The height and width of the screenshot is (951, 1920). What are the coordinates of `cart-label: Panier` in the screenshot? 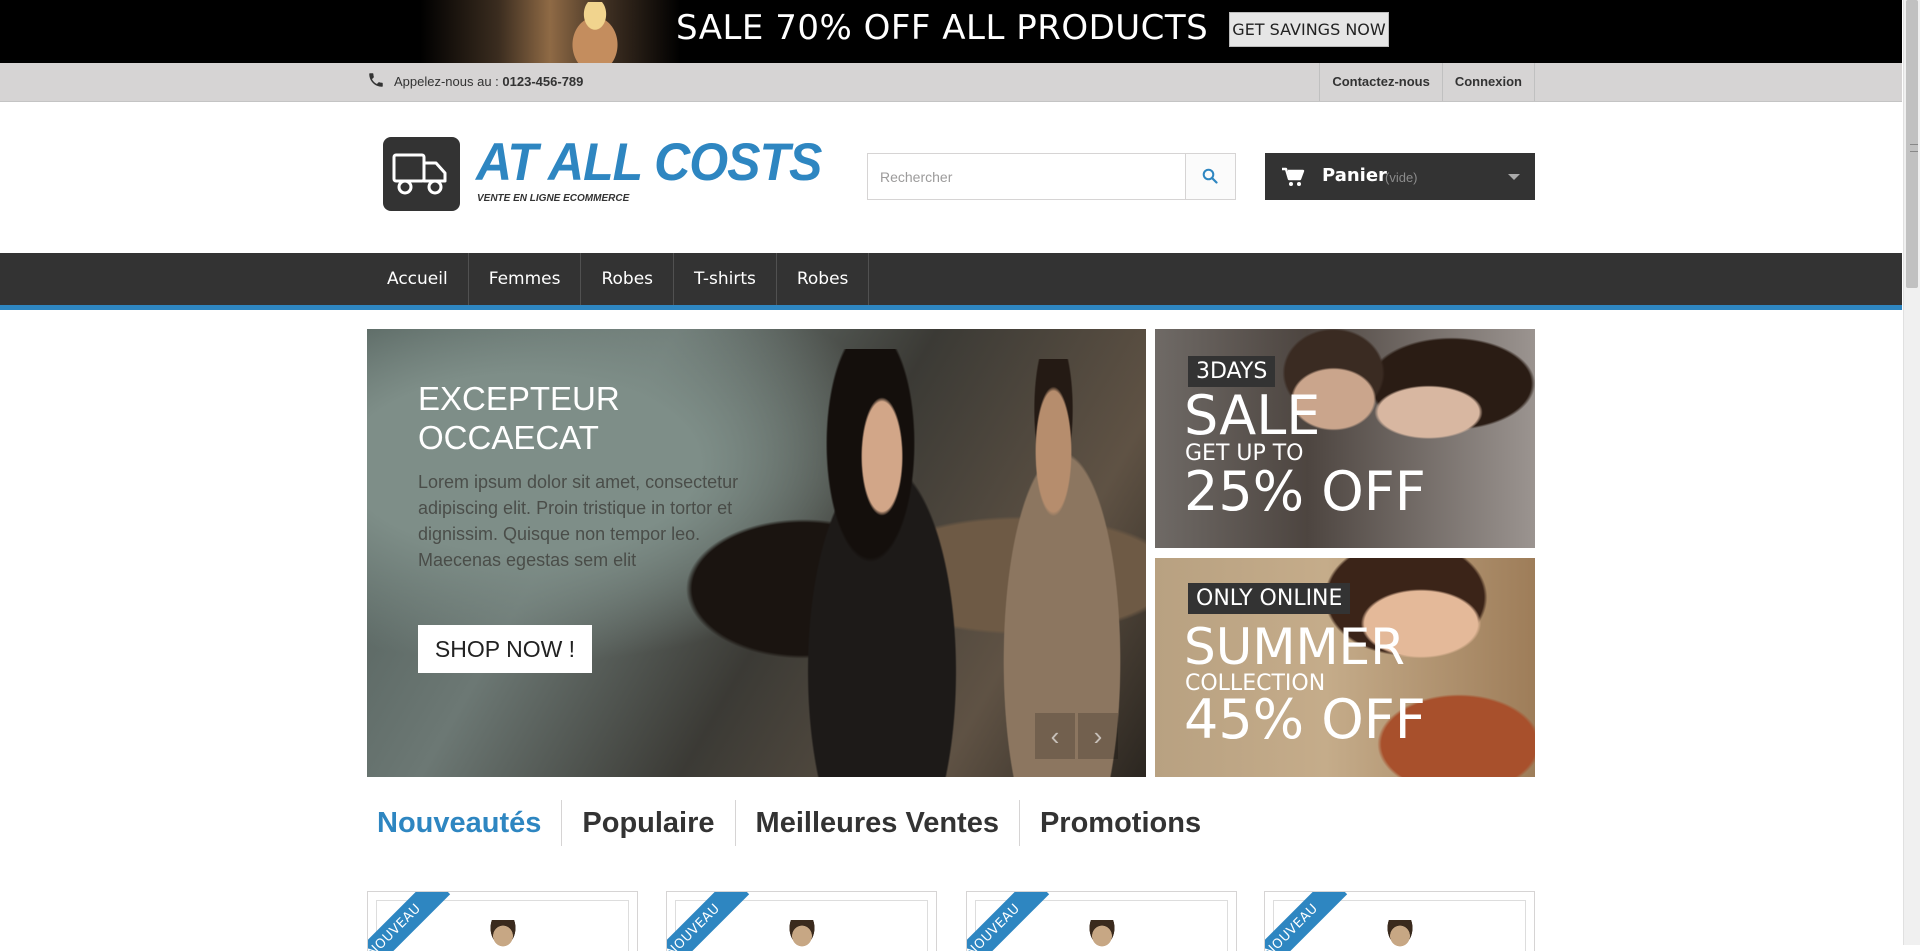 It's located at (1354, 175).